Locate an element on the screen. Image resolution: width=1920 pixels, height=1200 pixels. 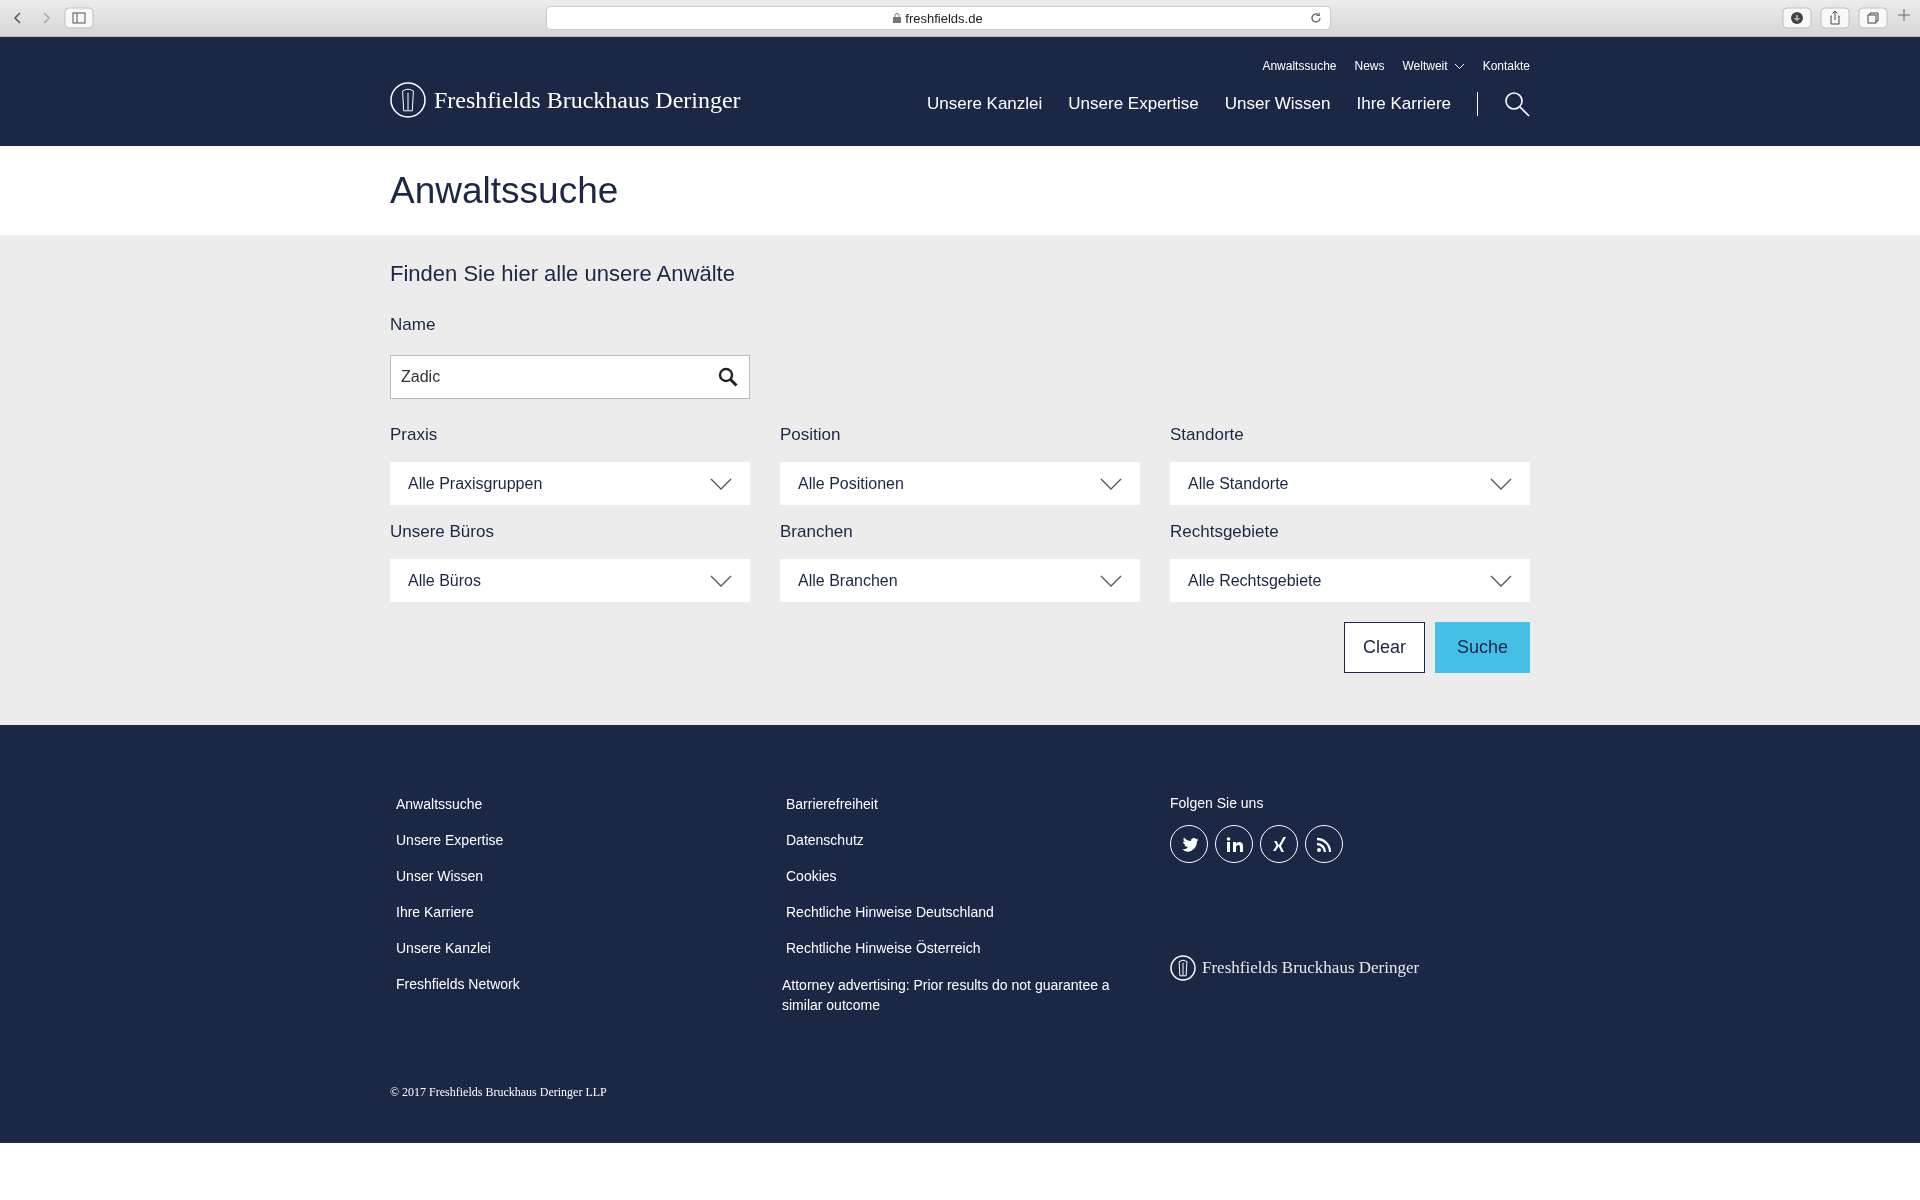
footer-link: Rechtliche Hinweise Deutschland is located at coordinates (978, 912).